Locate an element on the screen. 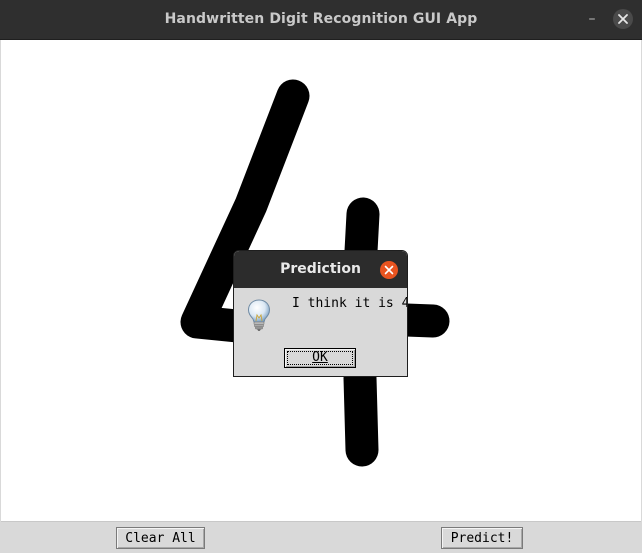 This screenshot has width=642, height=553. ok-button-label: OK is located at coordinates (320, 357).